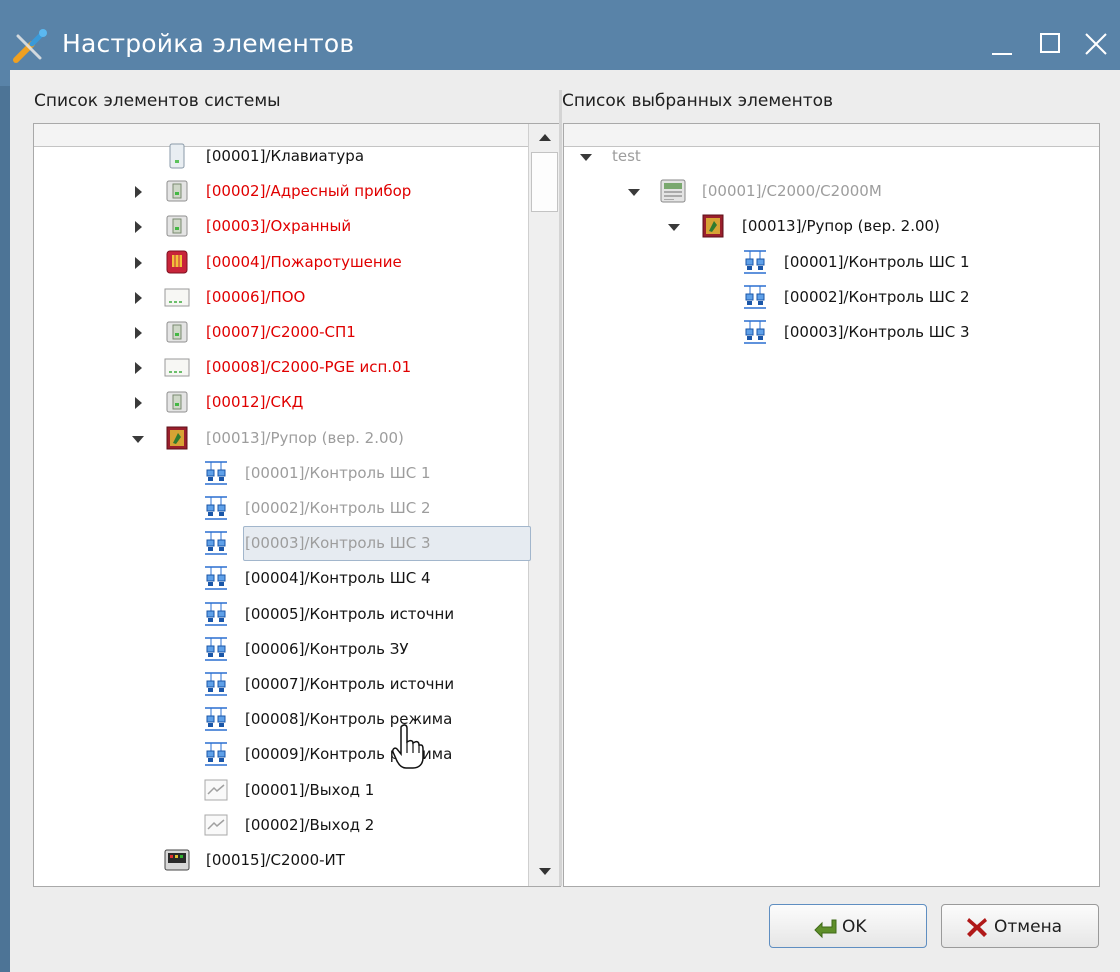 This screenshot has height=972, width=1120. Describe the element at coordinates (831, 191) in the screenshot. I see `tree-node: [00001]/С2000/С2000М` at that location.